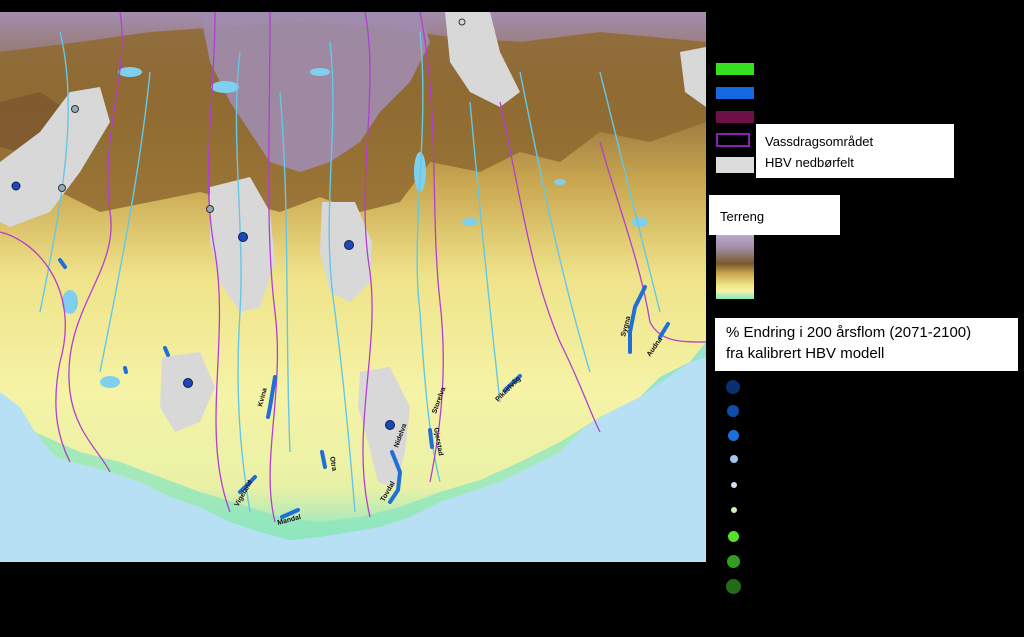 This screenshot has width=1024, height=637. I want to click on legend-swatch-blue, so click(735, 93).